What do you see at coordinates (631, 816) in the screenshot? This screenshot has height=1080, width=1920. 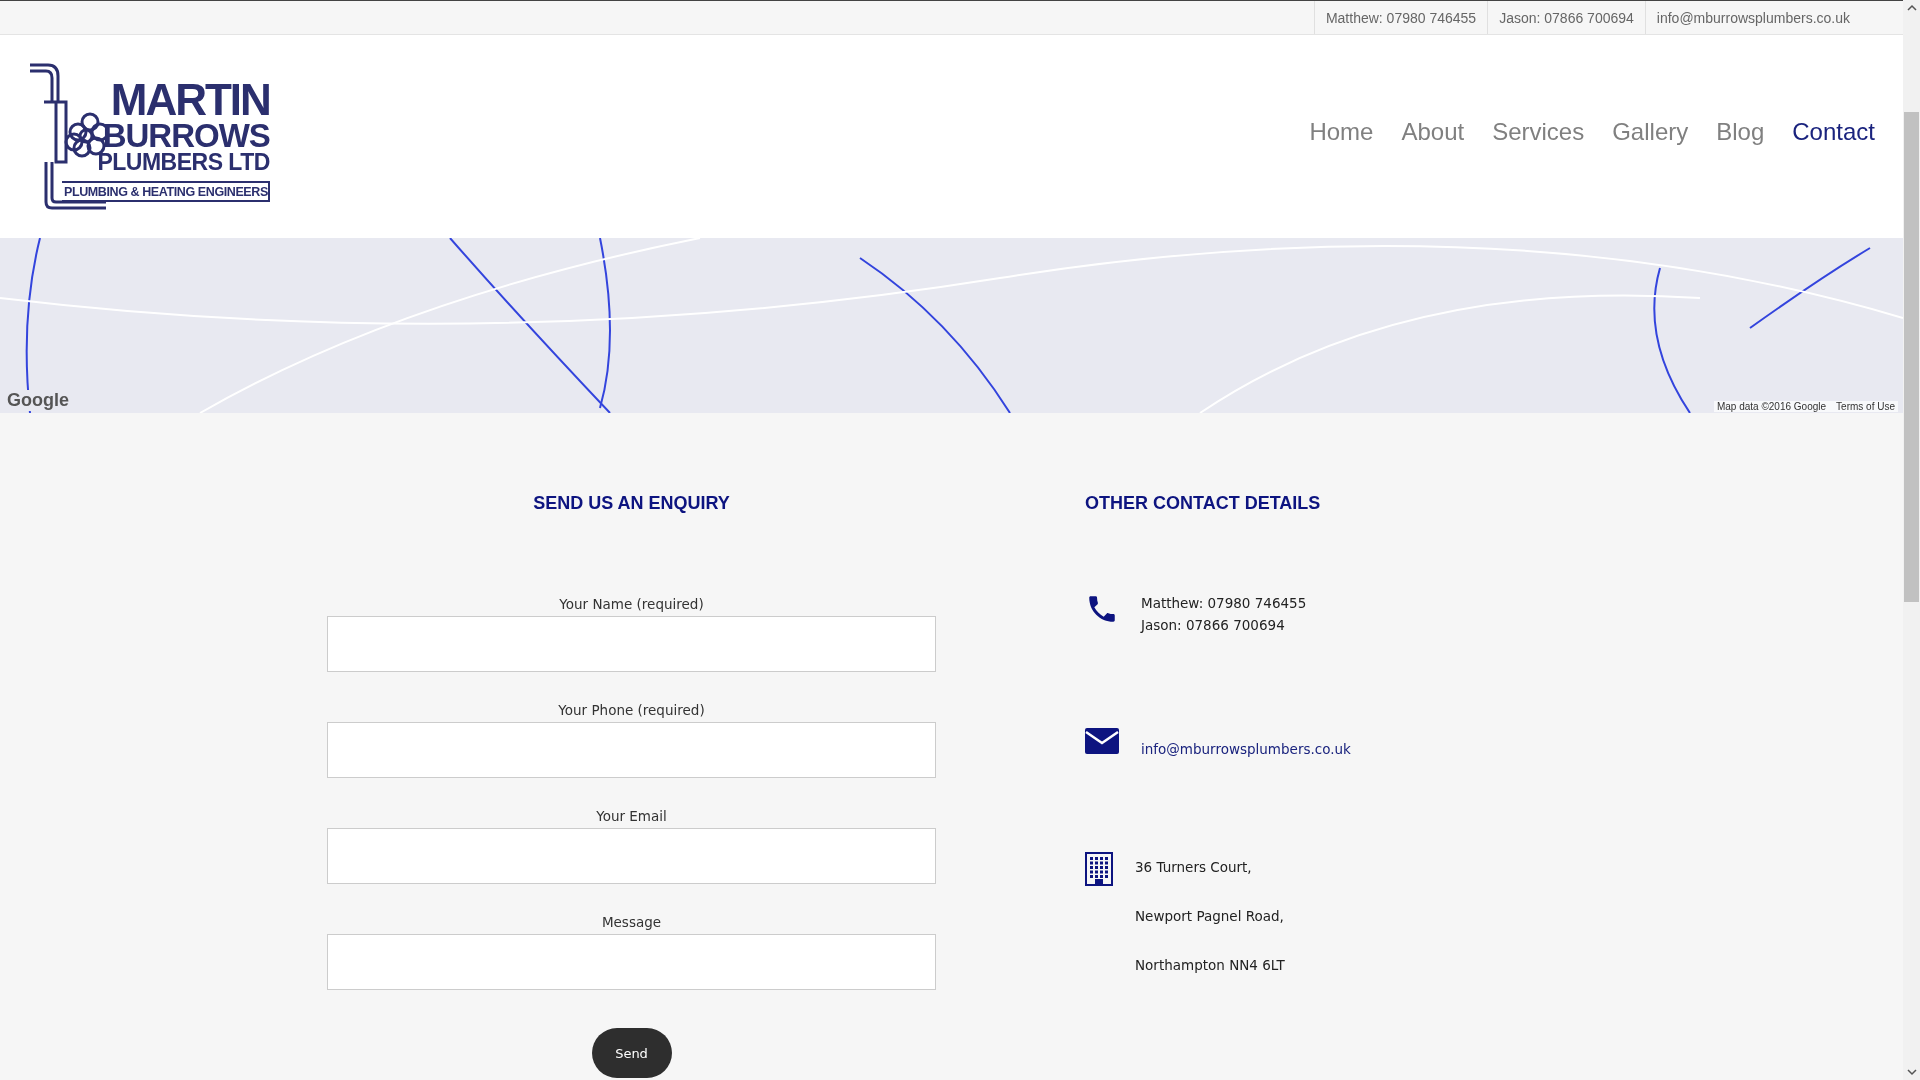 I see `field-label: Your Email` at bounding box center [631, 816].